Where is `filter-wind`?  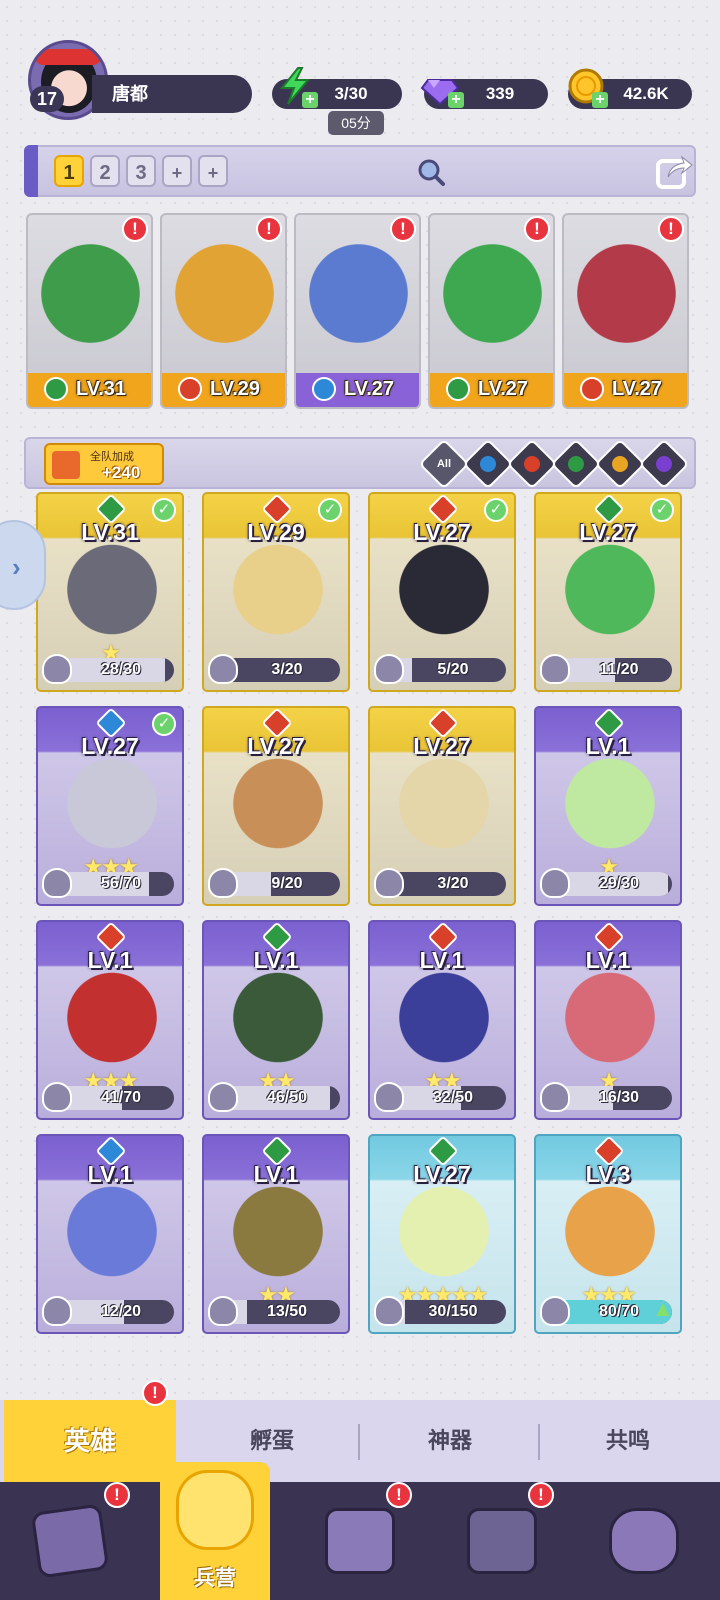 filter-wind is located at coordinates (576, 464).